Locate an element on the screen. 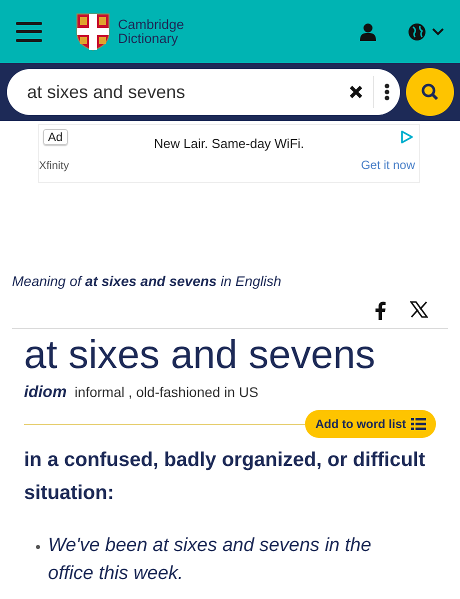  ad-headline: New Lair. Same-day WiFi. is located at coordinates (229, 143).